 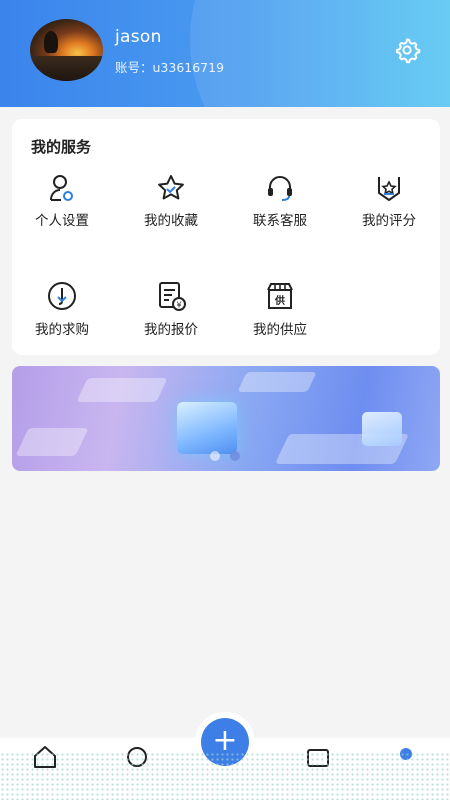 I want to click on service-my-rating: 我的评分, so click(x=389, y=208).